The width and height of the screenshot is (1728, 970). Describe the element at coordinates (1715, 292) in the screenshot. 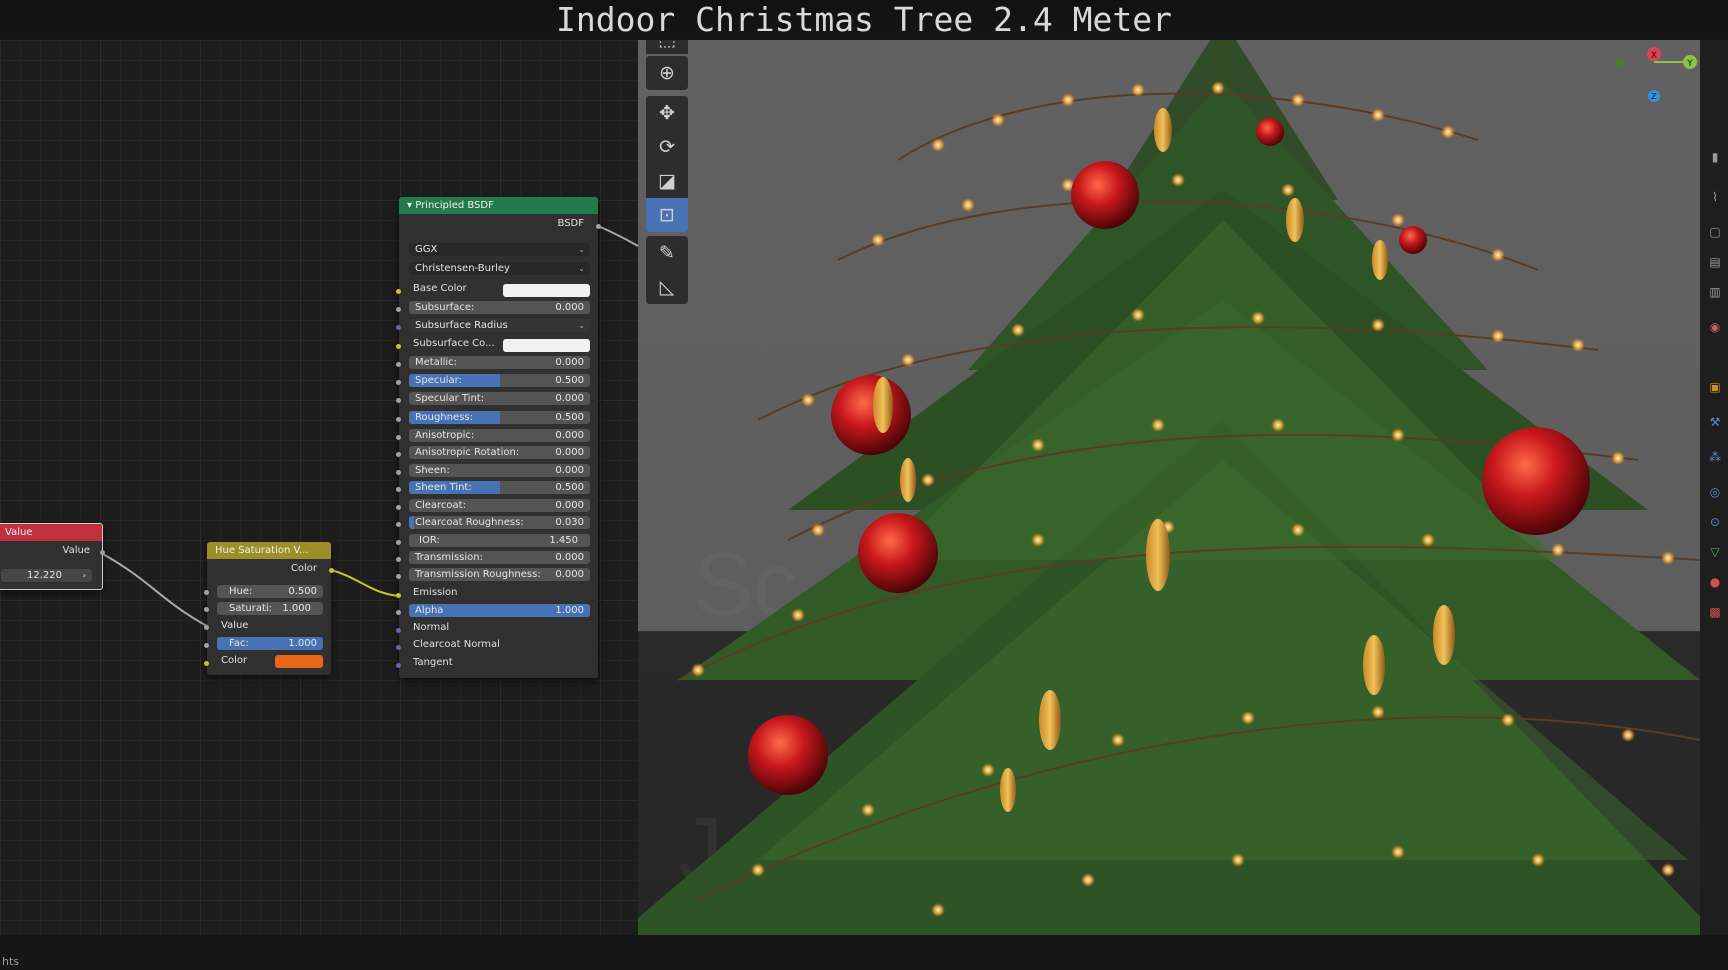

I see `output-tab-icon: ▥` at that location.